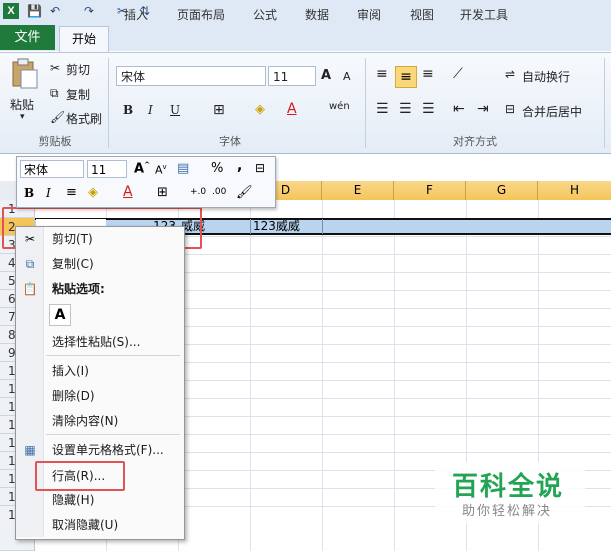 Image resolution: width=611 pixels, height=551 pixels. Describe the element at coordinates (52, 169) in the screenshot. I see `mini-font-name-select: 宋体` at that location.